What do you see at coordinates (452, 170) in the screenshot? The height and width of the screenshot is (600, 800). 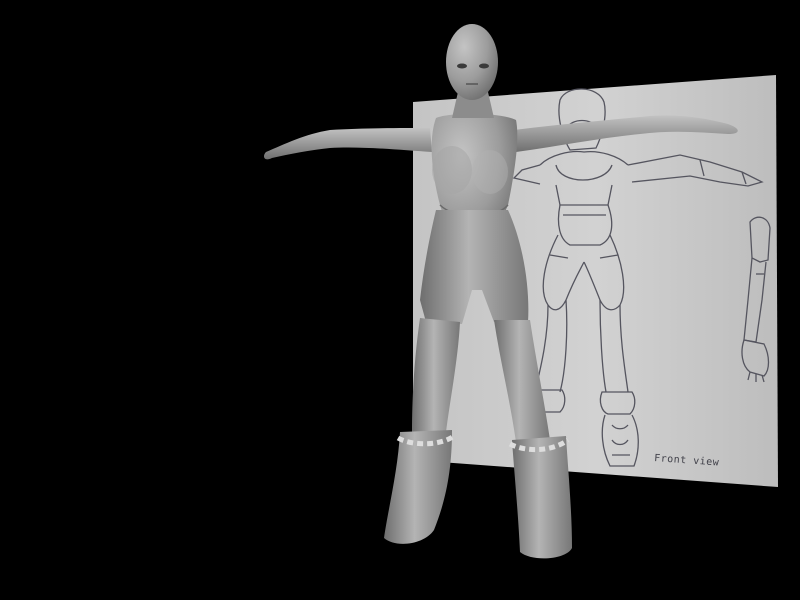 I see `model-chest-left` at bounding box center [452, 170].